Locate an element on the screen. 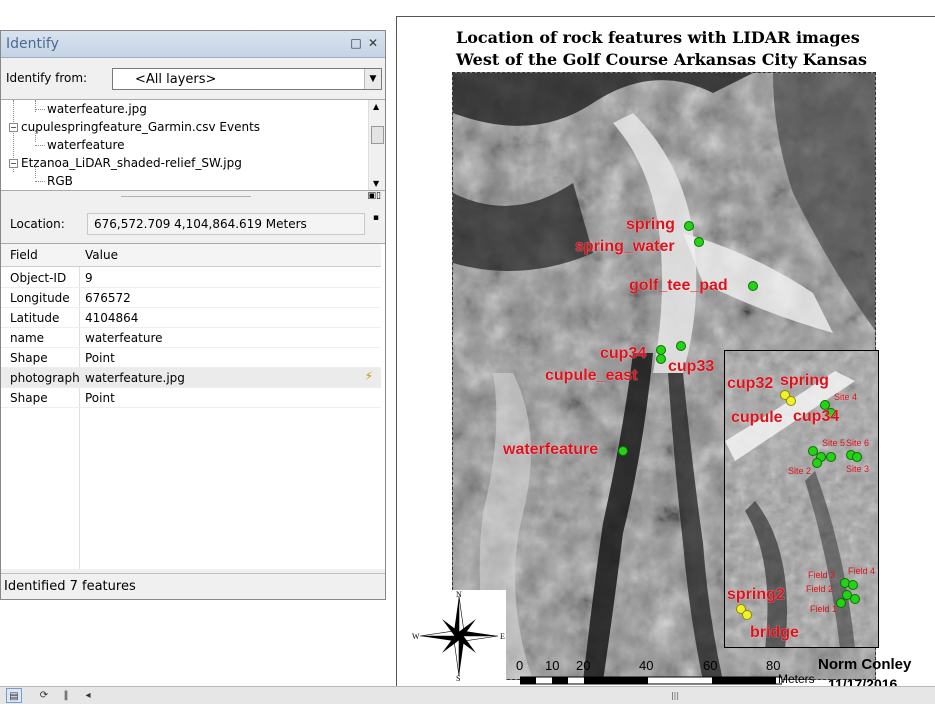  scroll-thumb: ||| is located at coordinates (675, 696).